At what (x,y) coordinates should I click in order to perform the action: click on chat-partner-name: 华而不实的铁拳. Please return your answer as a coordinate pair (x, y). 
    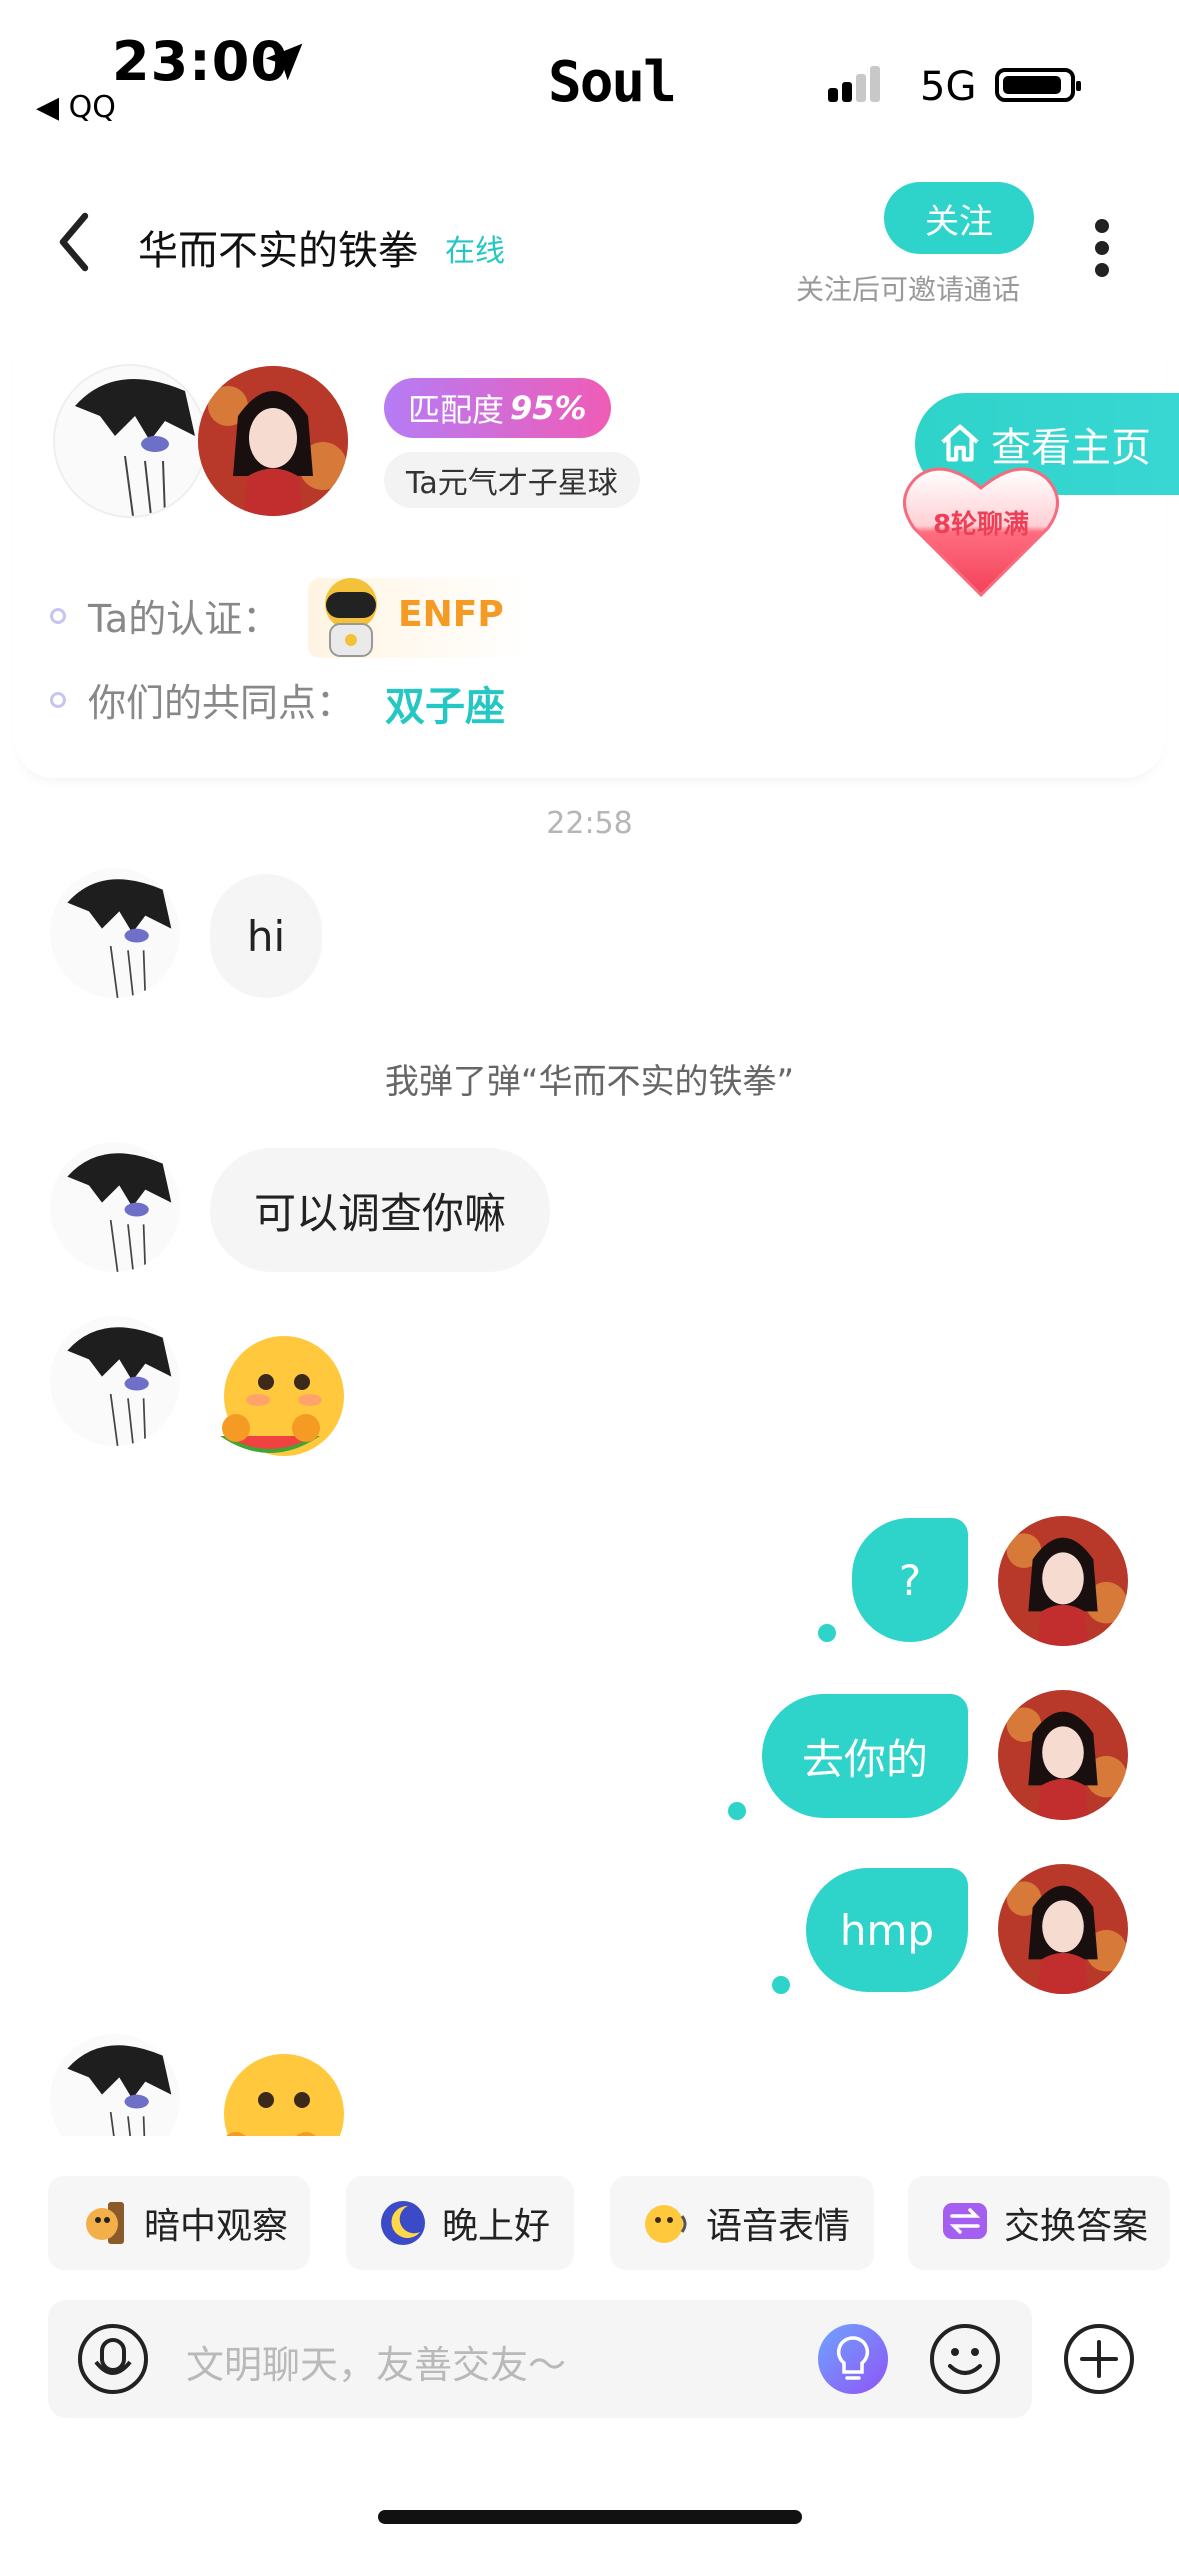
    Looking at the image, I should click on (278, 251).